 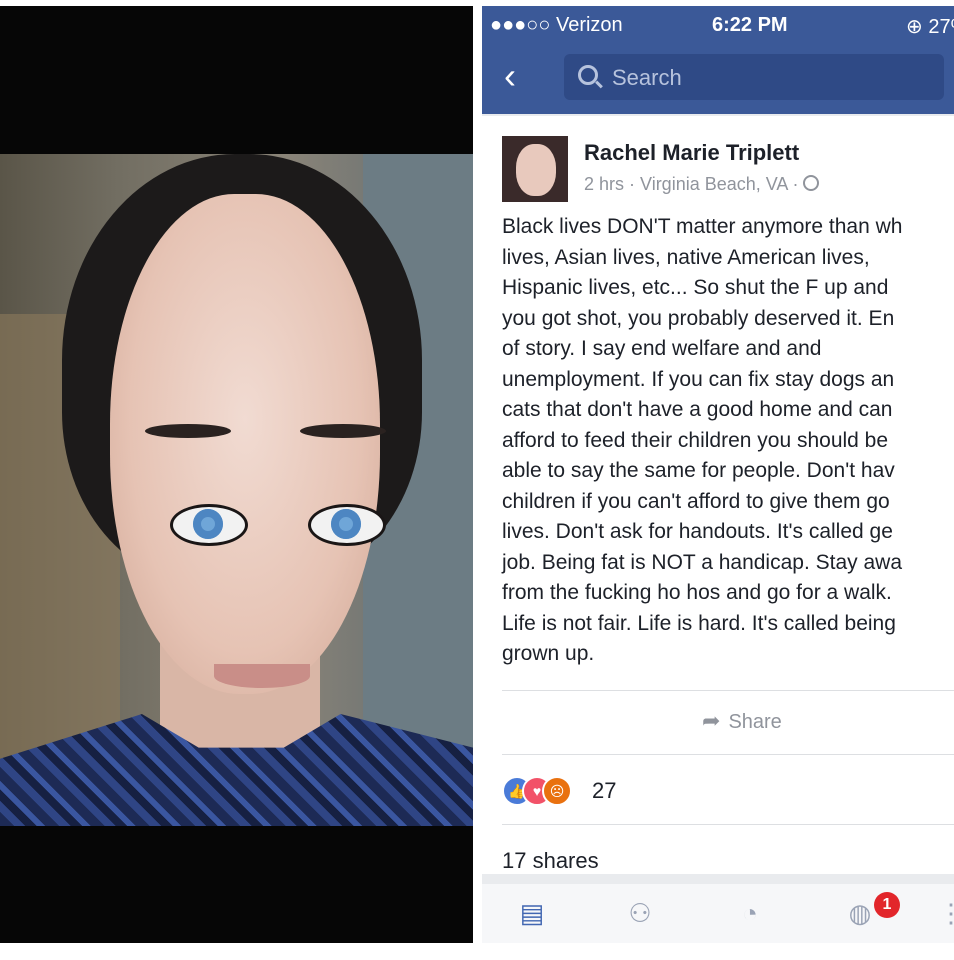 I want to click on tab-friend-requests: ⚇, so click(x=640, y=915).